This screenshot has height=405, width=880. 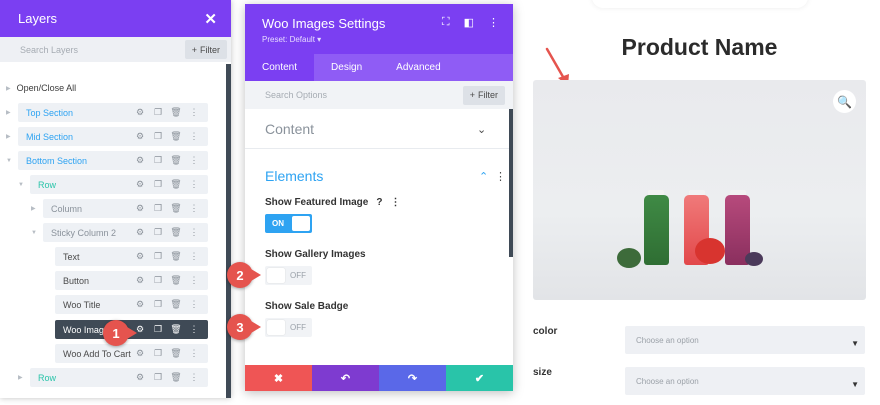 What do you see at coordinates (49, 50) in the screenshot?
I see `layers-search-input: Search Layers` at bounding box center [49, 50].